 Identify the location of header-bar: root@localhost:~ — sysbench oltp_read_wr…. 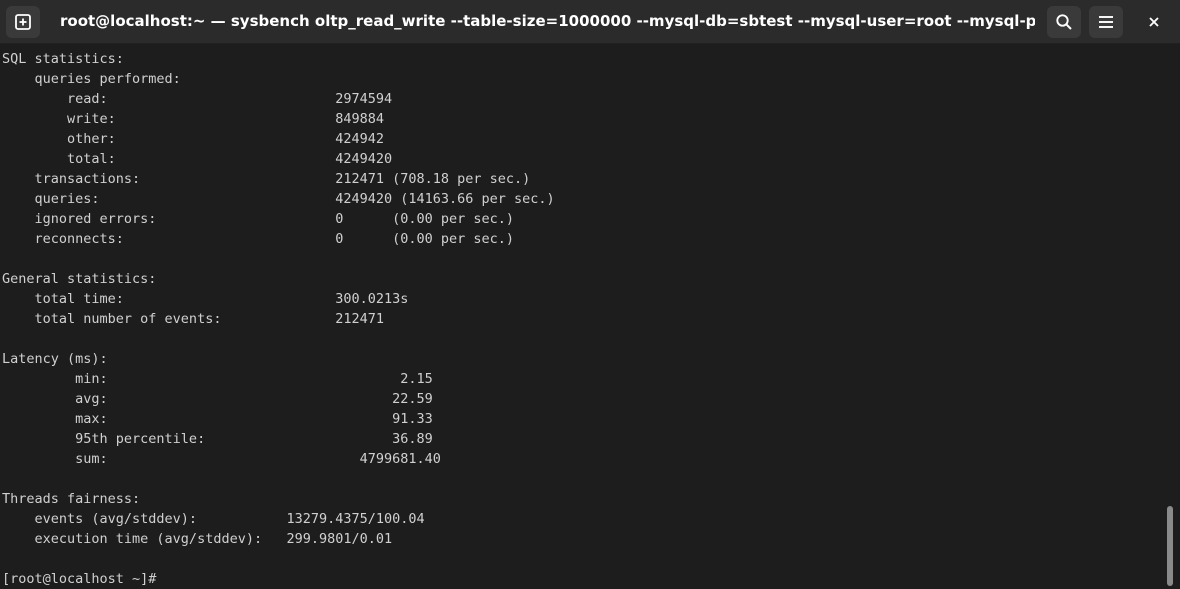
(590, 22).